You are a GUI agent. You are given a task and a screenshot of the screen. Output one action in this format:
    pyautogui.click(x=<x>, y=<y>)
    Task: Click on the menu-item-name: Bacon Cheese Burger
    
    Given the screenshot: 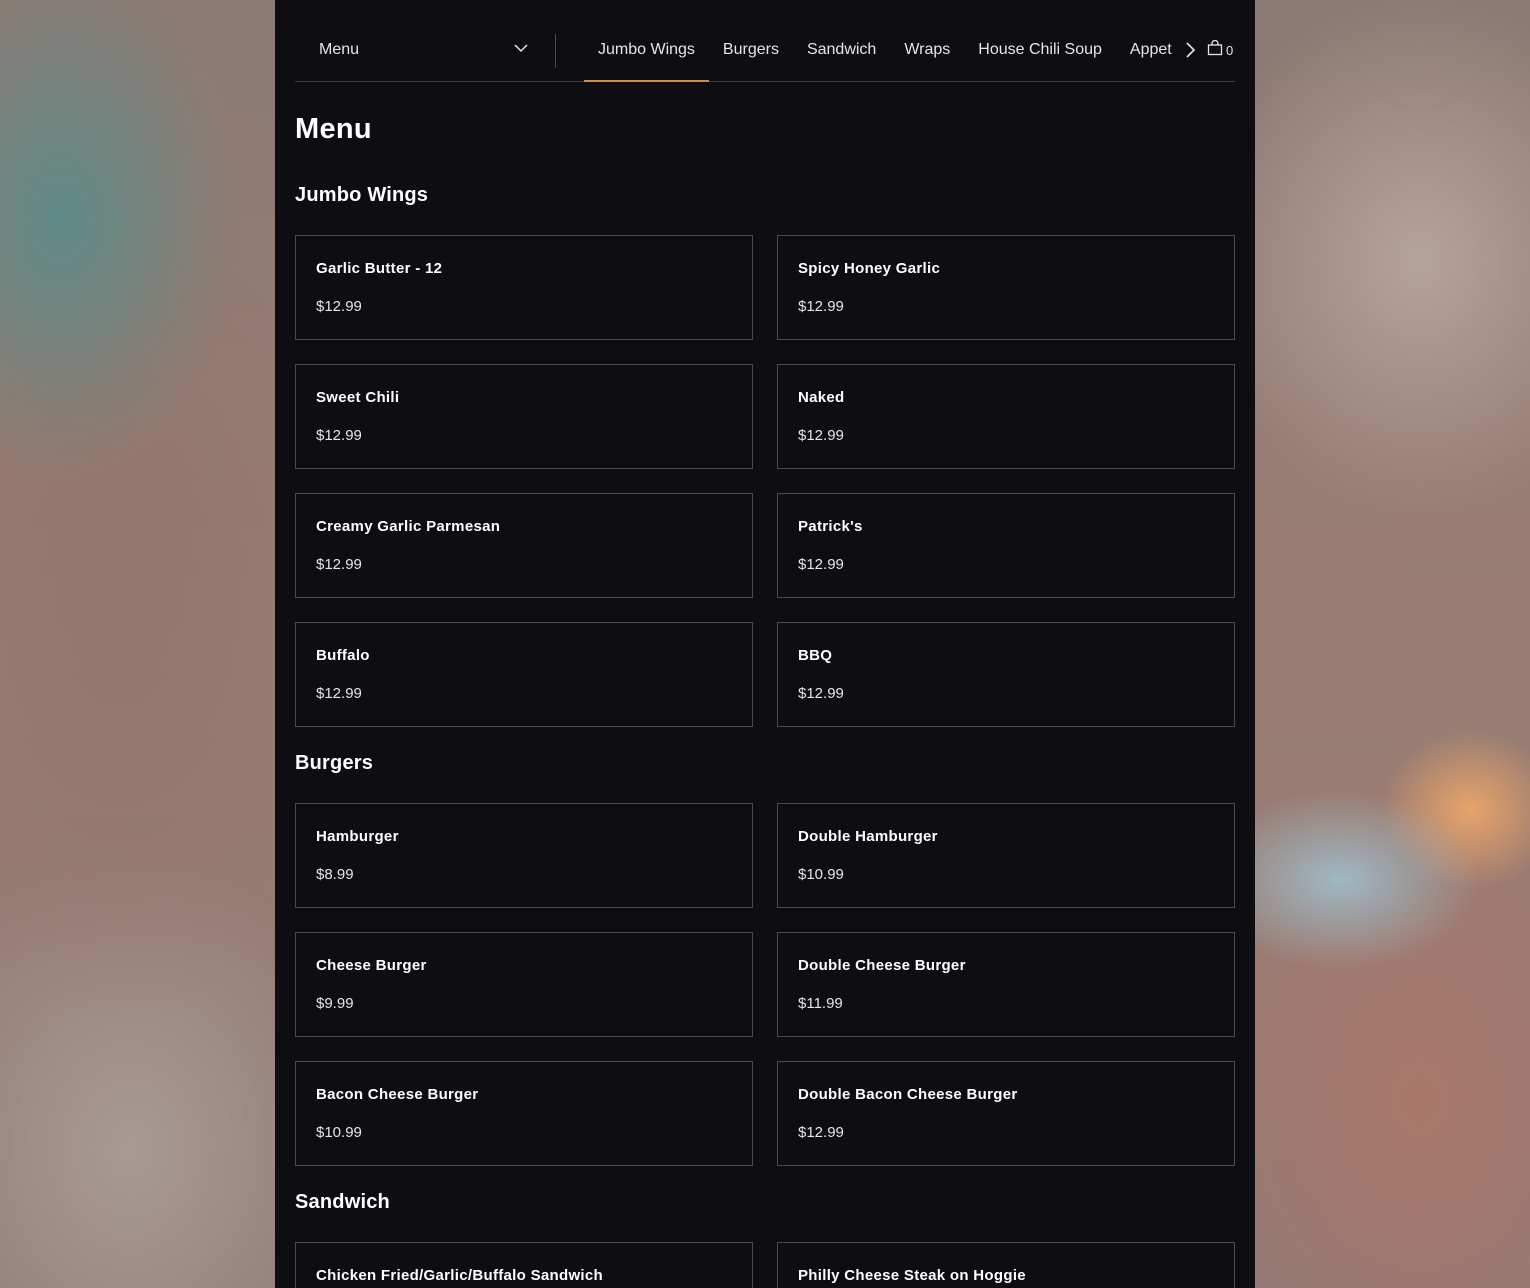 What is the action you would take?
    pyautogui.click(x=397, y=1094)
    